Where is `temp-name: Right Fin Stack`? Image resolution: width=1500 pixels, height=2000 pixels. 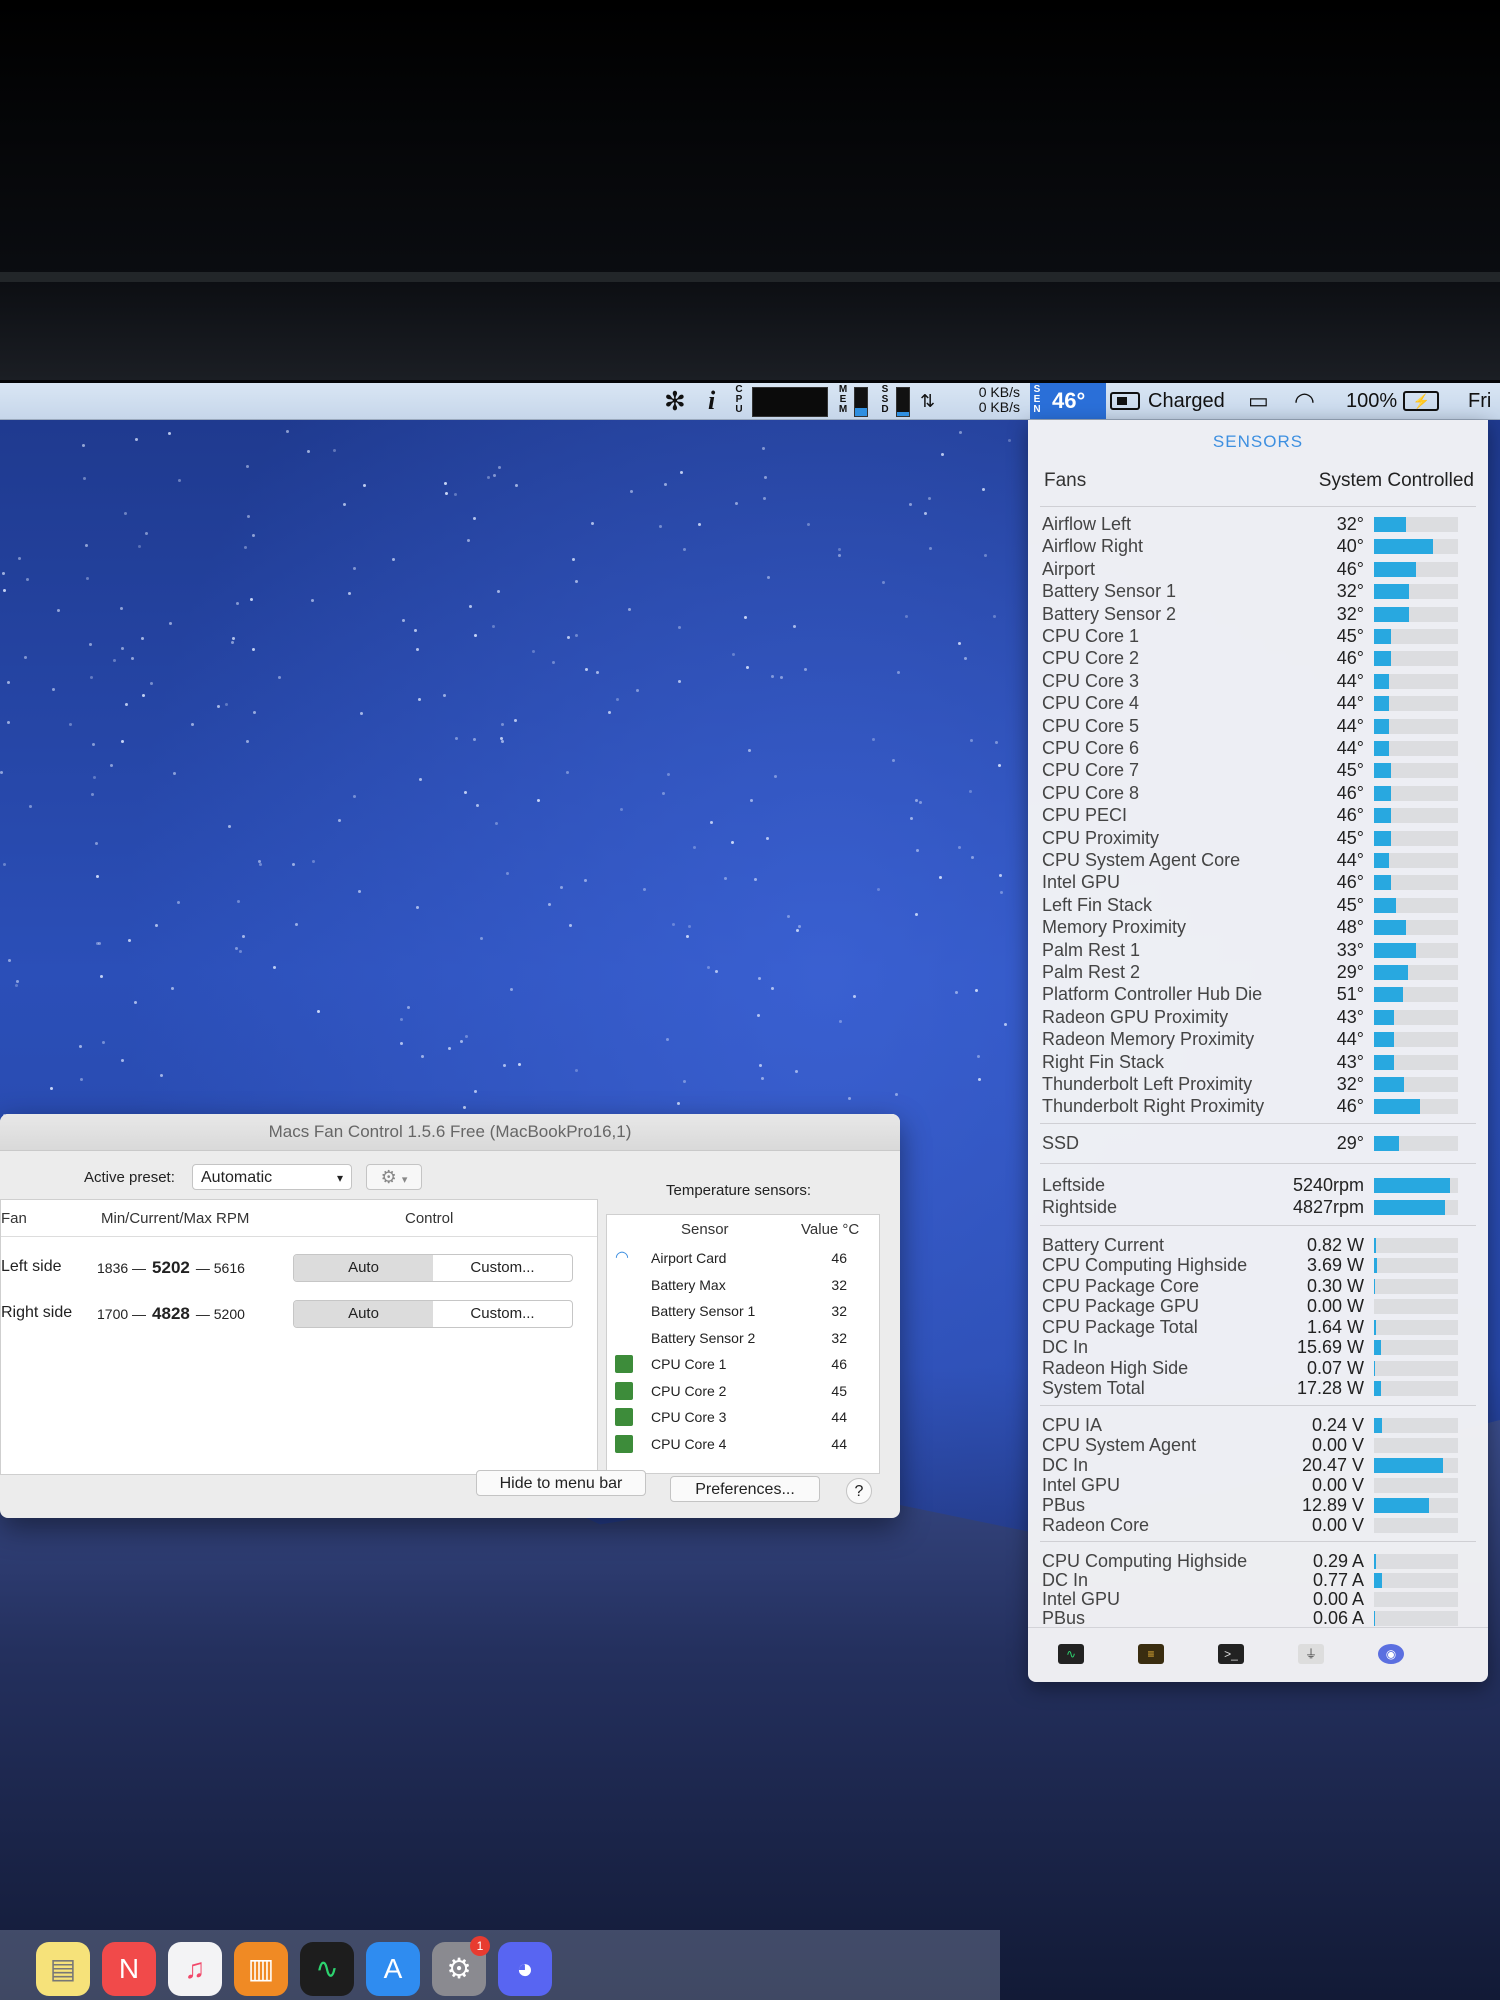 temp-name: Right Fin Stack is located at coordinates (1103, 1061).